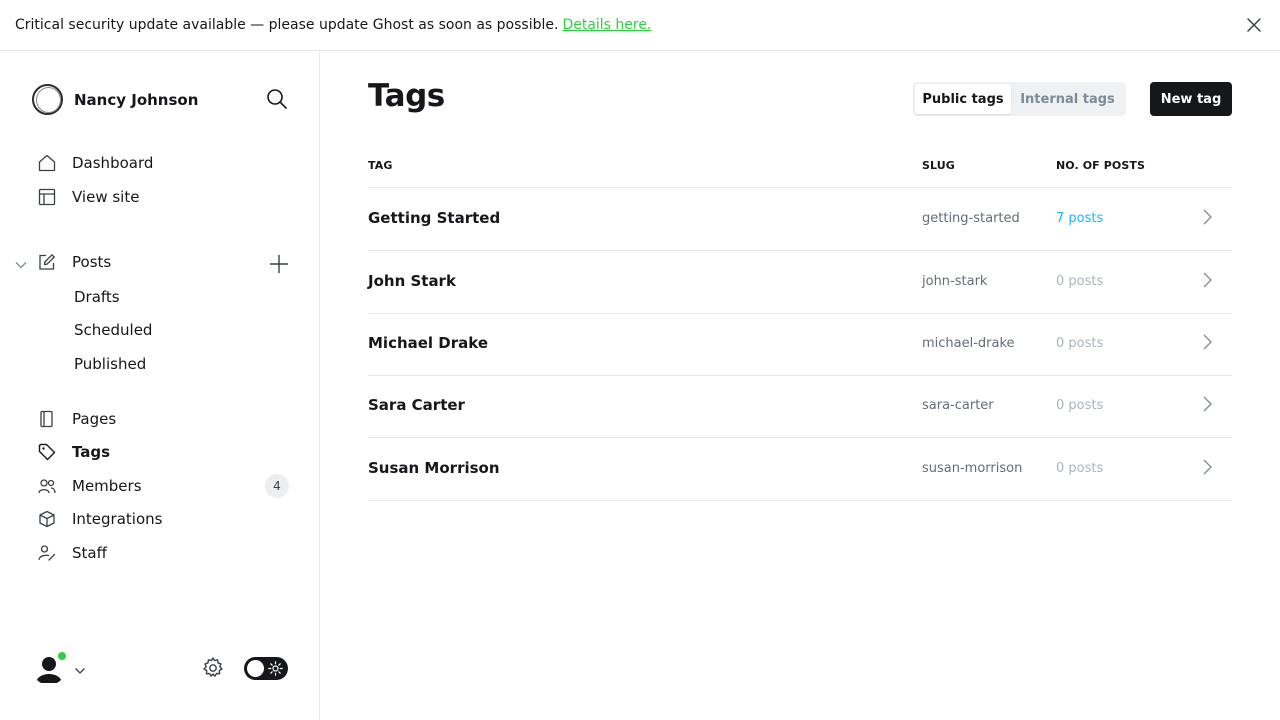  What do you see at coordinates (110, 364) in the screenshot?
I see `sidebar-item-published: Published` at bounding box center [110, 364].